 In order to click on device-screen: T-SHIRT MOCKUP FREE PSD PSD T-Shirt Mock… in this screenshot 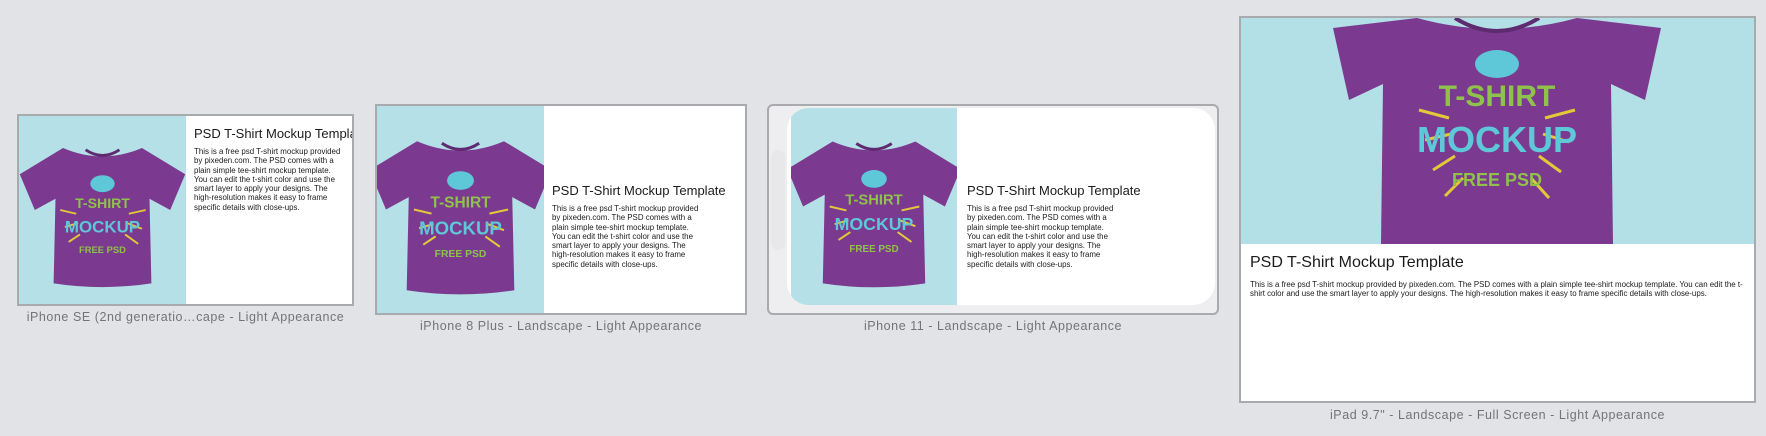, I will do `click(1001, 206)`.